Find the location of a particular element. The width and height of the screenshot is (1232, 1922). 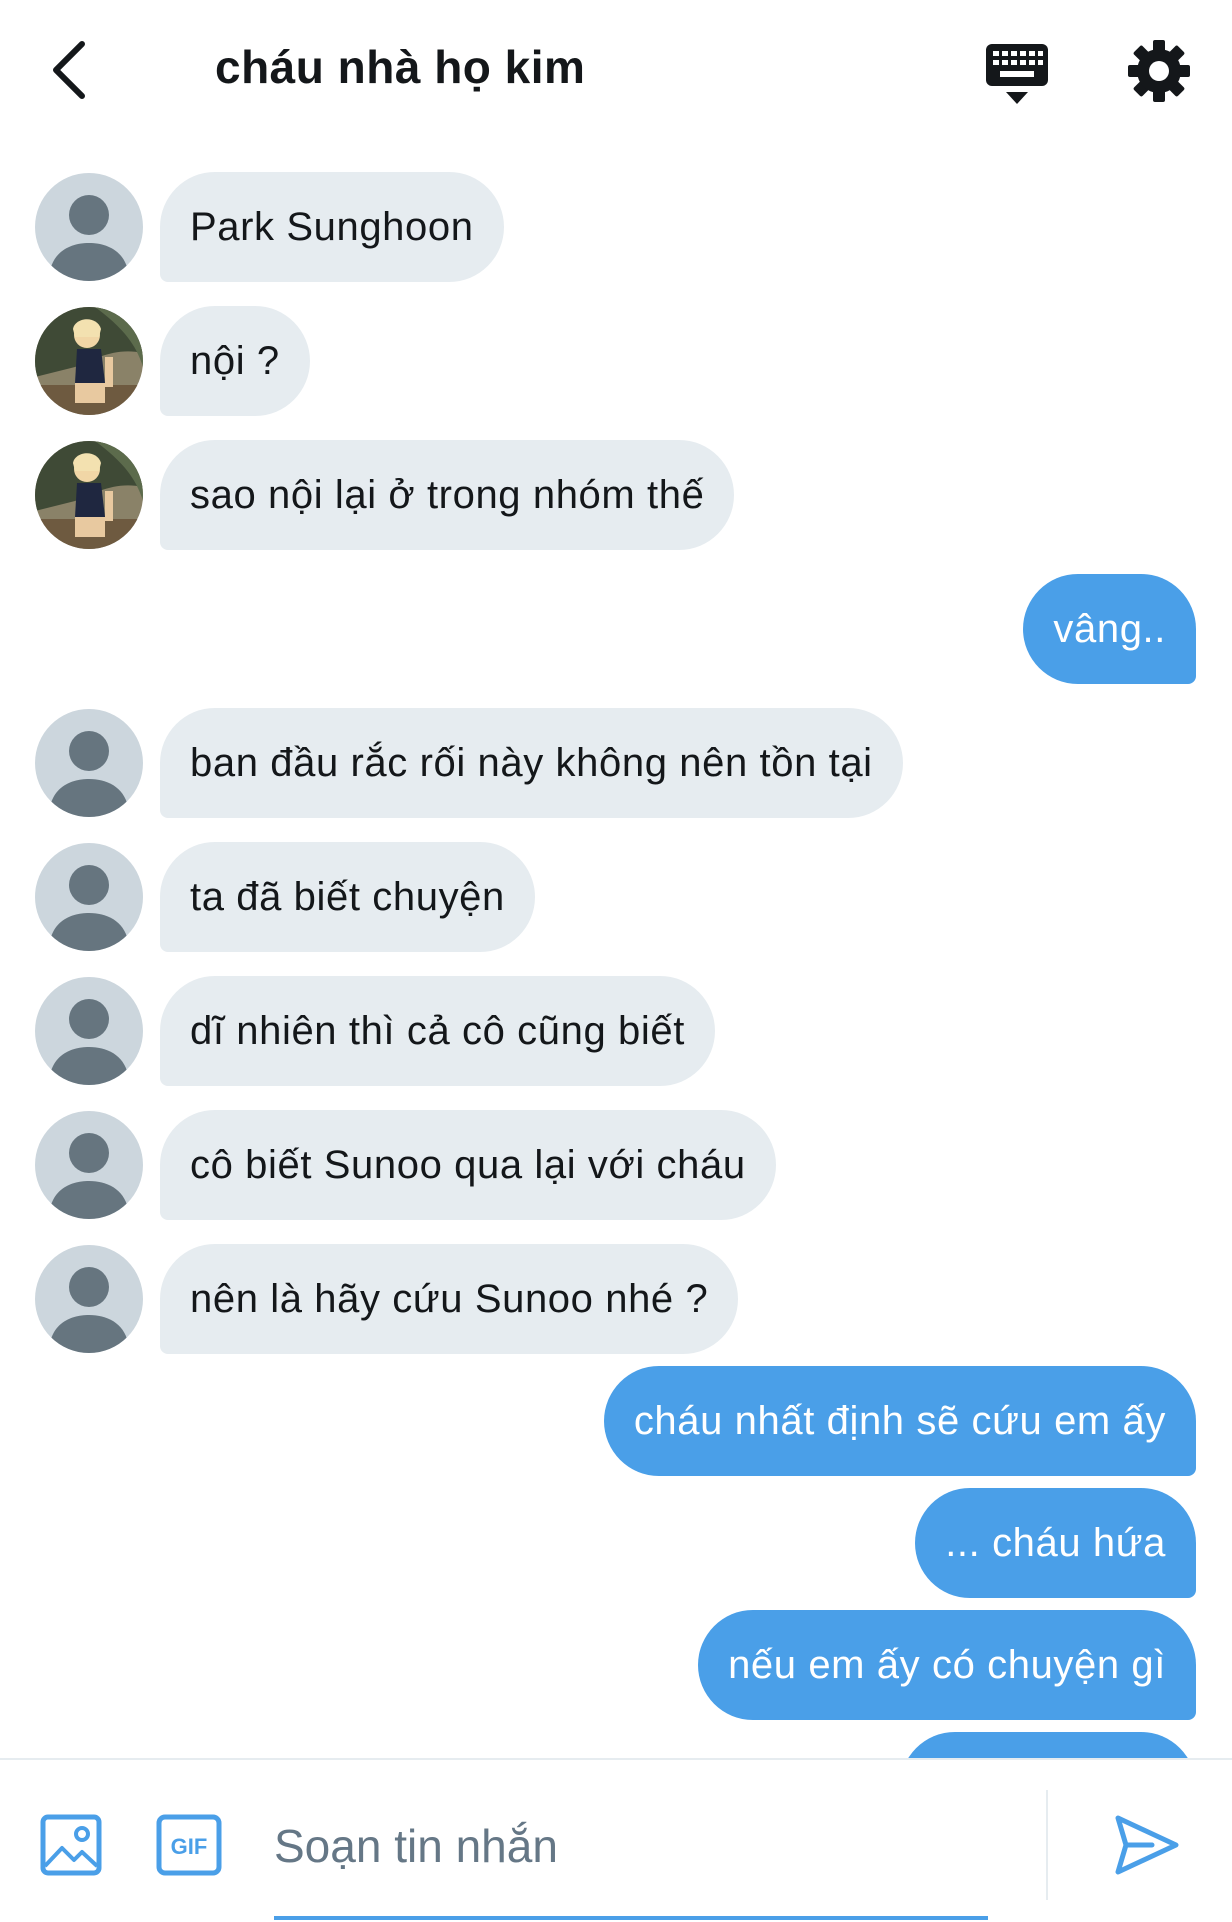

message-input is located at coordinates (644, 1846).